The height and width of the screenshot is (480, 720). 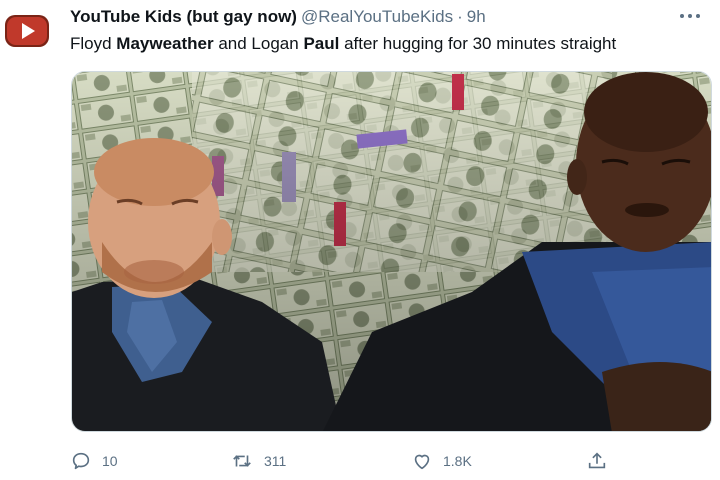 I want to click on avatar, so click(x=27, y=31).